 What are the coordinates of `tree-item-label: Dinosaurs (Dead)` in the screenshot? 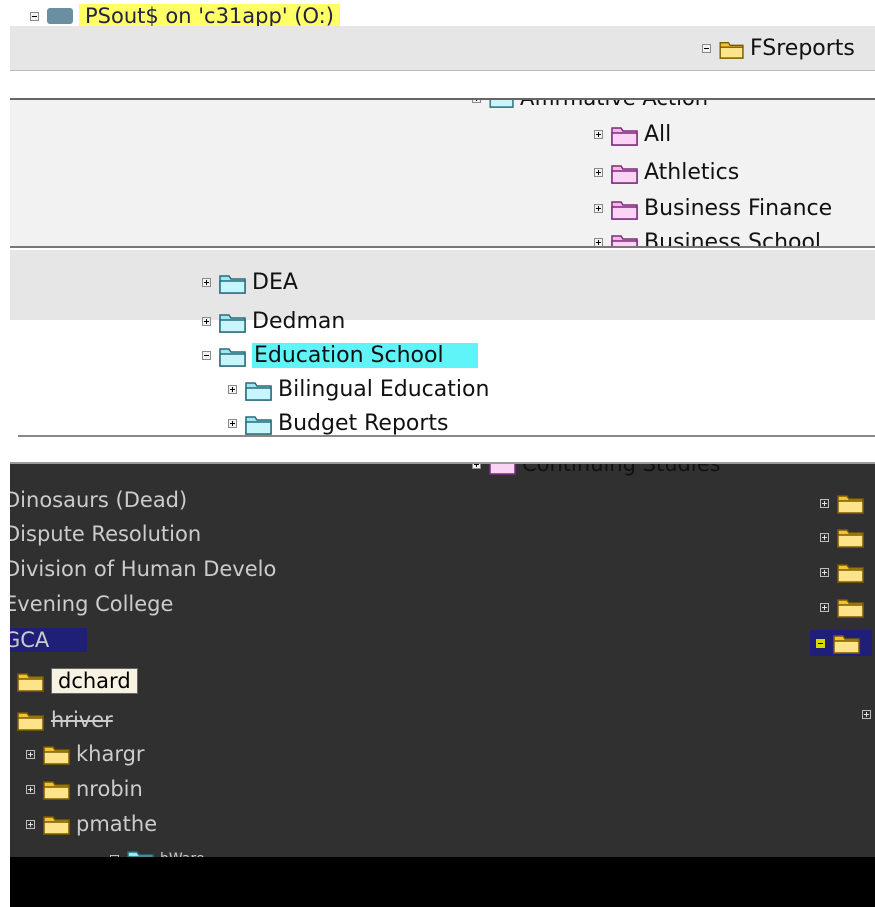 It's located at (99, 500).